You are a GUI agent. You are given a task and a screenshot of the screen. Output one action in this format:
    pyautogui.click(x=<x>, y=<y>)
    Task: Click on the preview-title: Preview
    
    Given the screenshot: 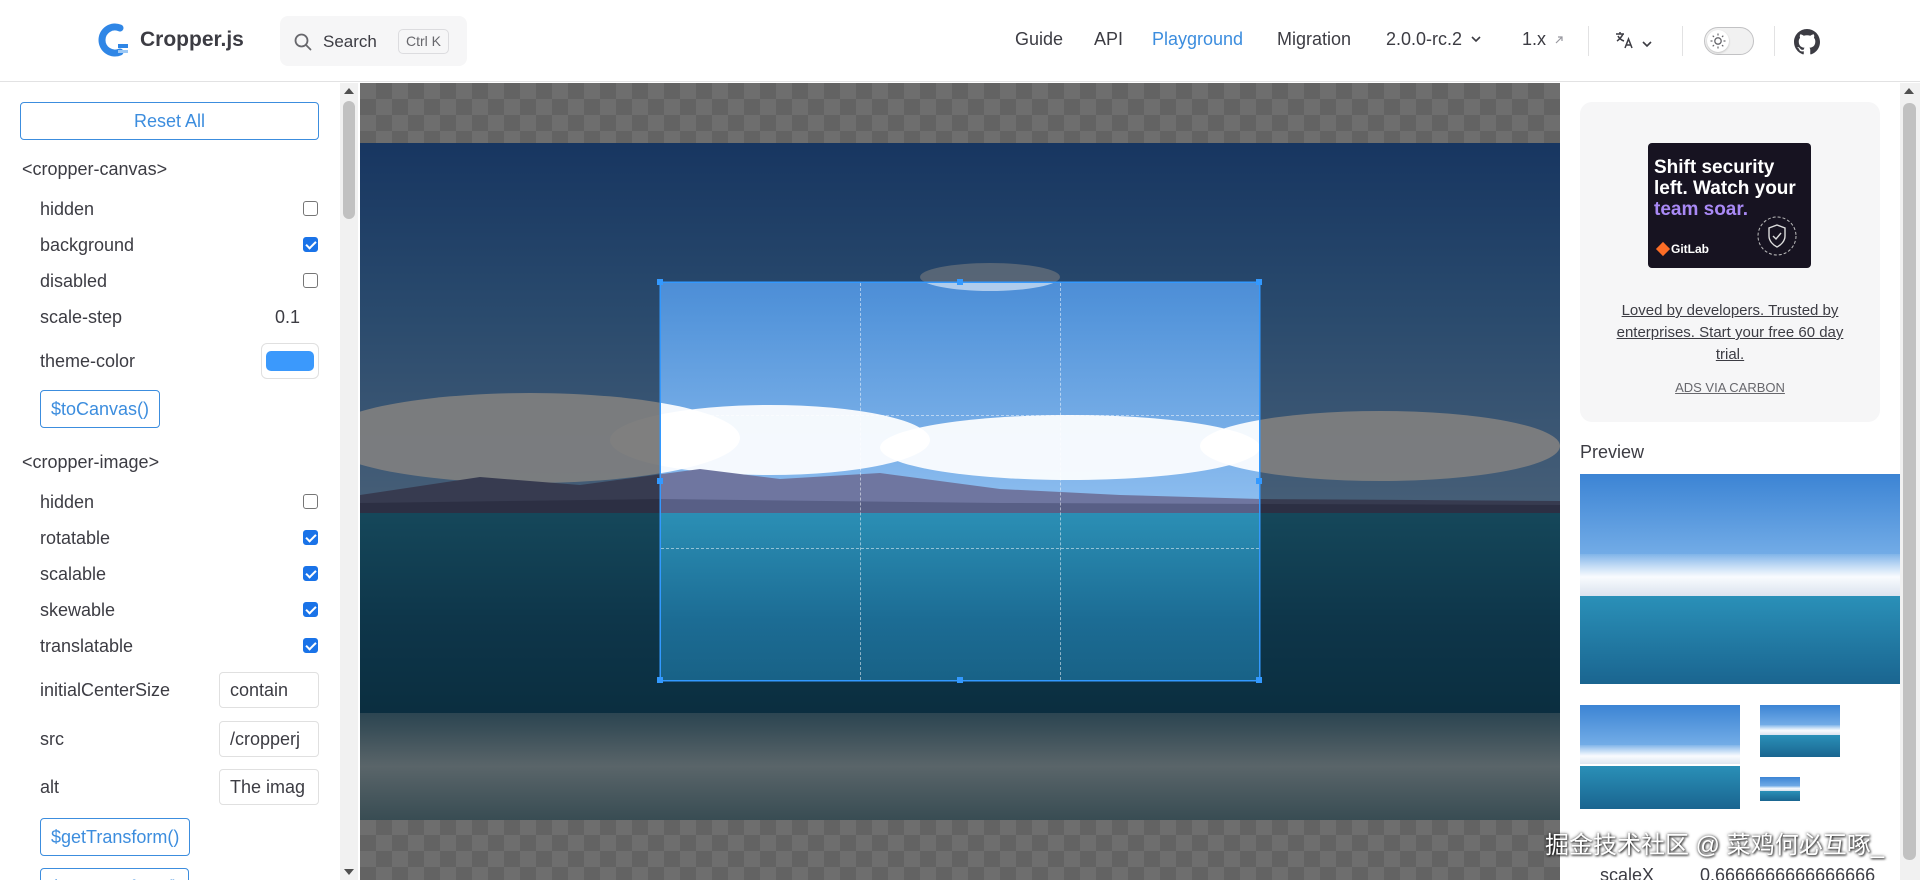 What is the action you would take?
    pyautogui.click(x=1612, y=452)
    